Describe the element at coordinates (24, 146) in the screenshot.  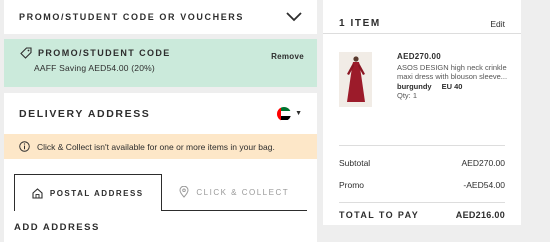
I see `info-icon` at that location.